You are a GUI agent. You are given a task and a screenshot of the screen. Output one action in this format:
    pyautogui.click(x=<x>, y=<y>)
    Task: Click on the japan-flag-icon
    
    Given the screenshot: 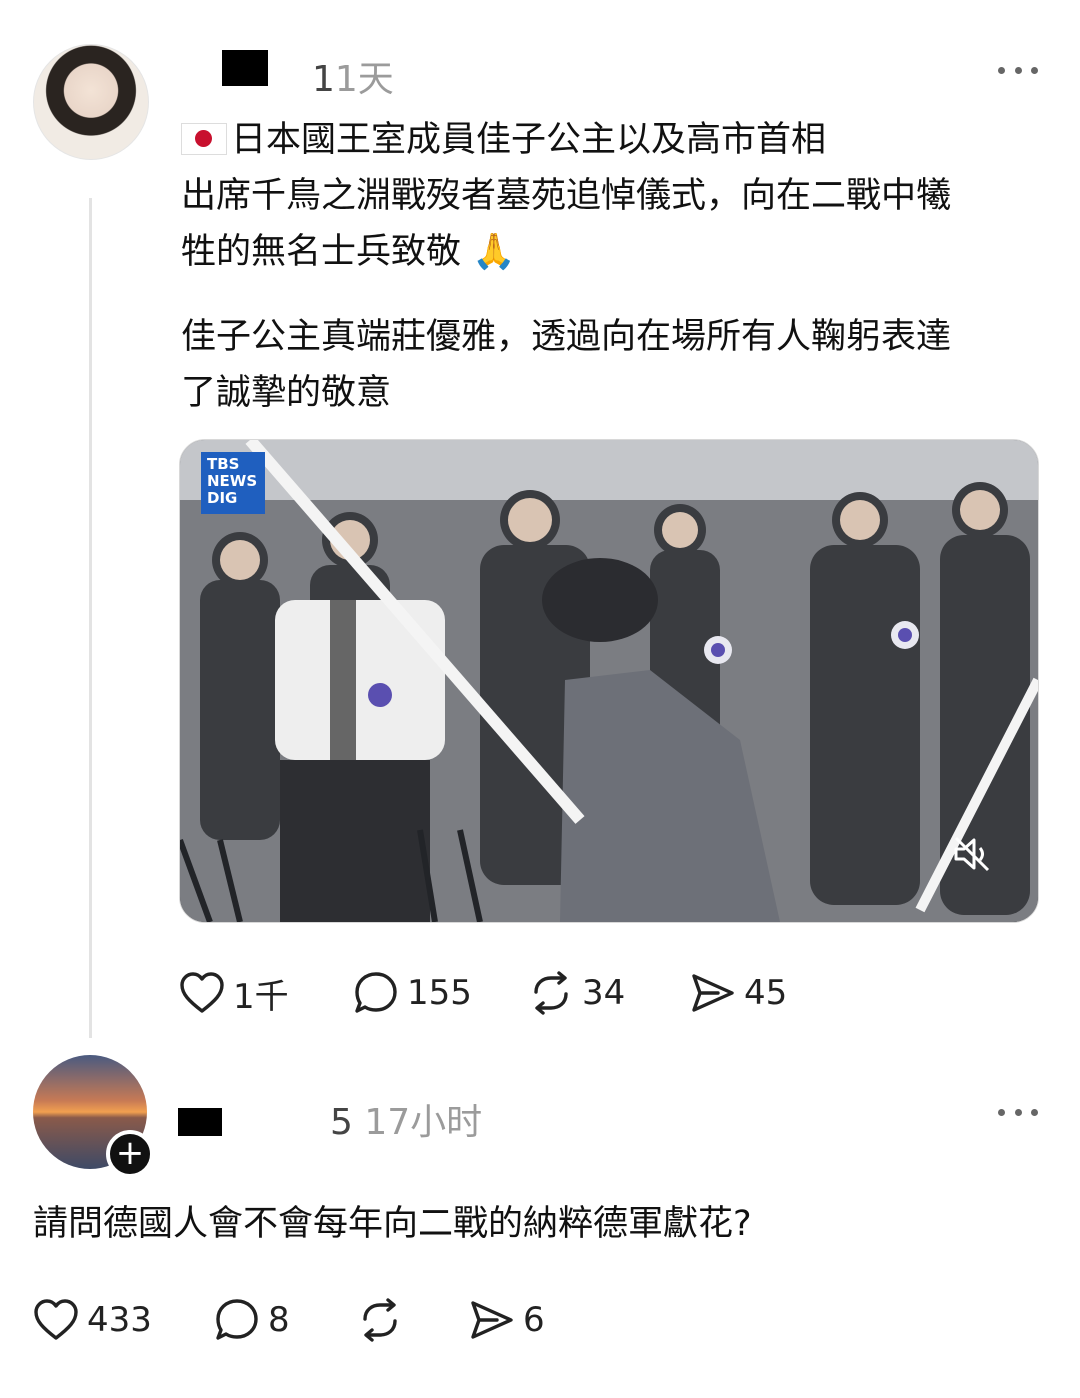 What is the action you would take?
    pyautogui.click(x=204, y=139)
    